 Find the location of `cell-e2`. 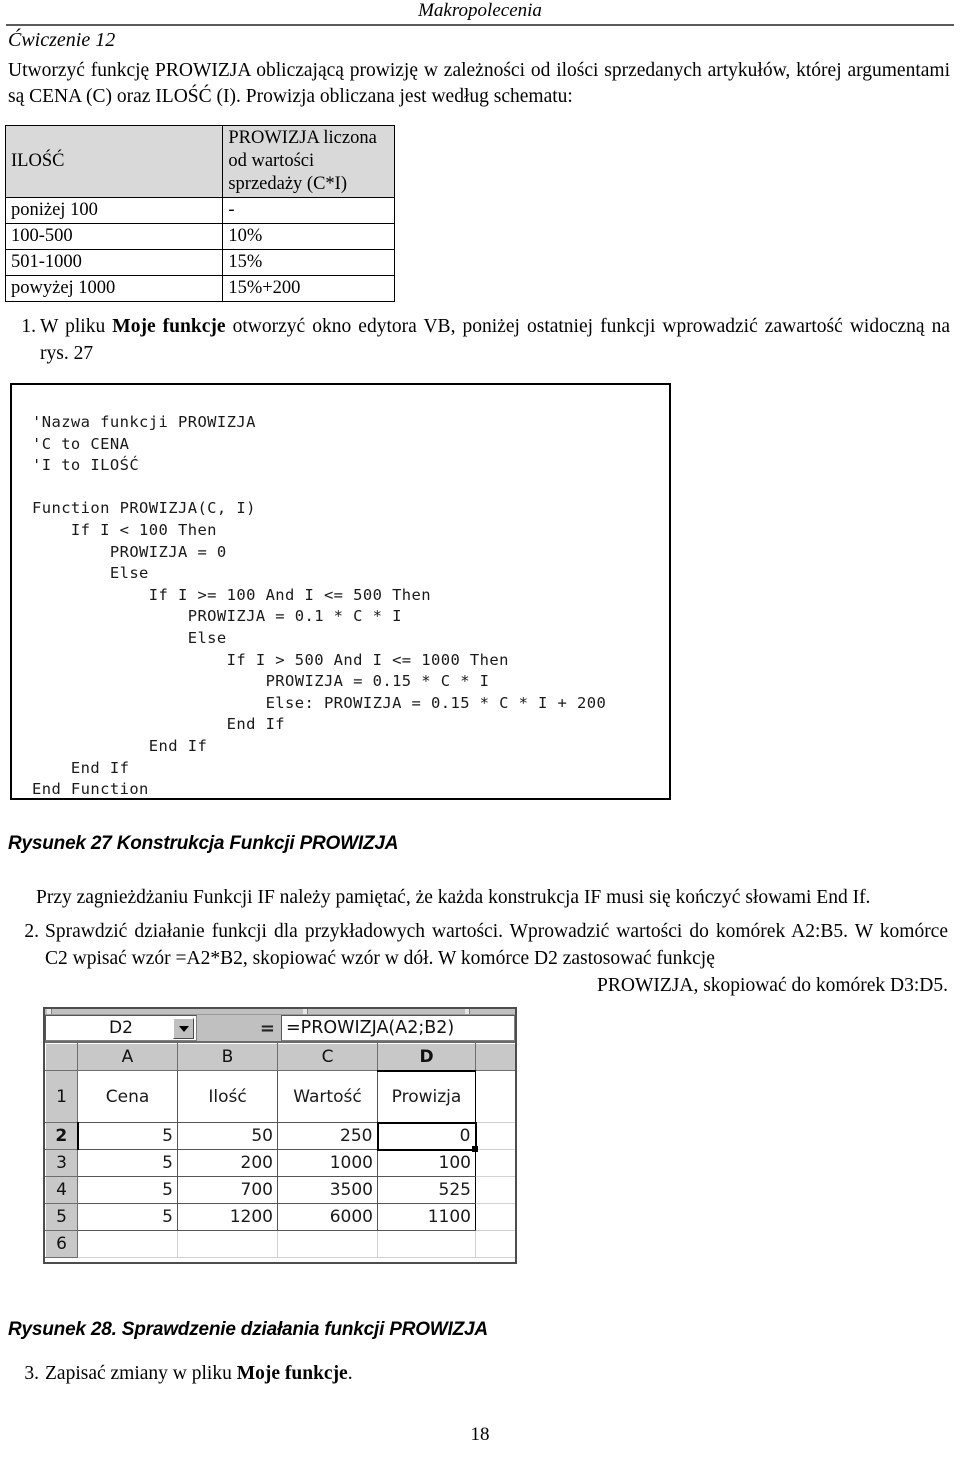

cell-e2 is located at coordinates (495, 1136).